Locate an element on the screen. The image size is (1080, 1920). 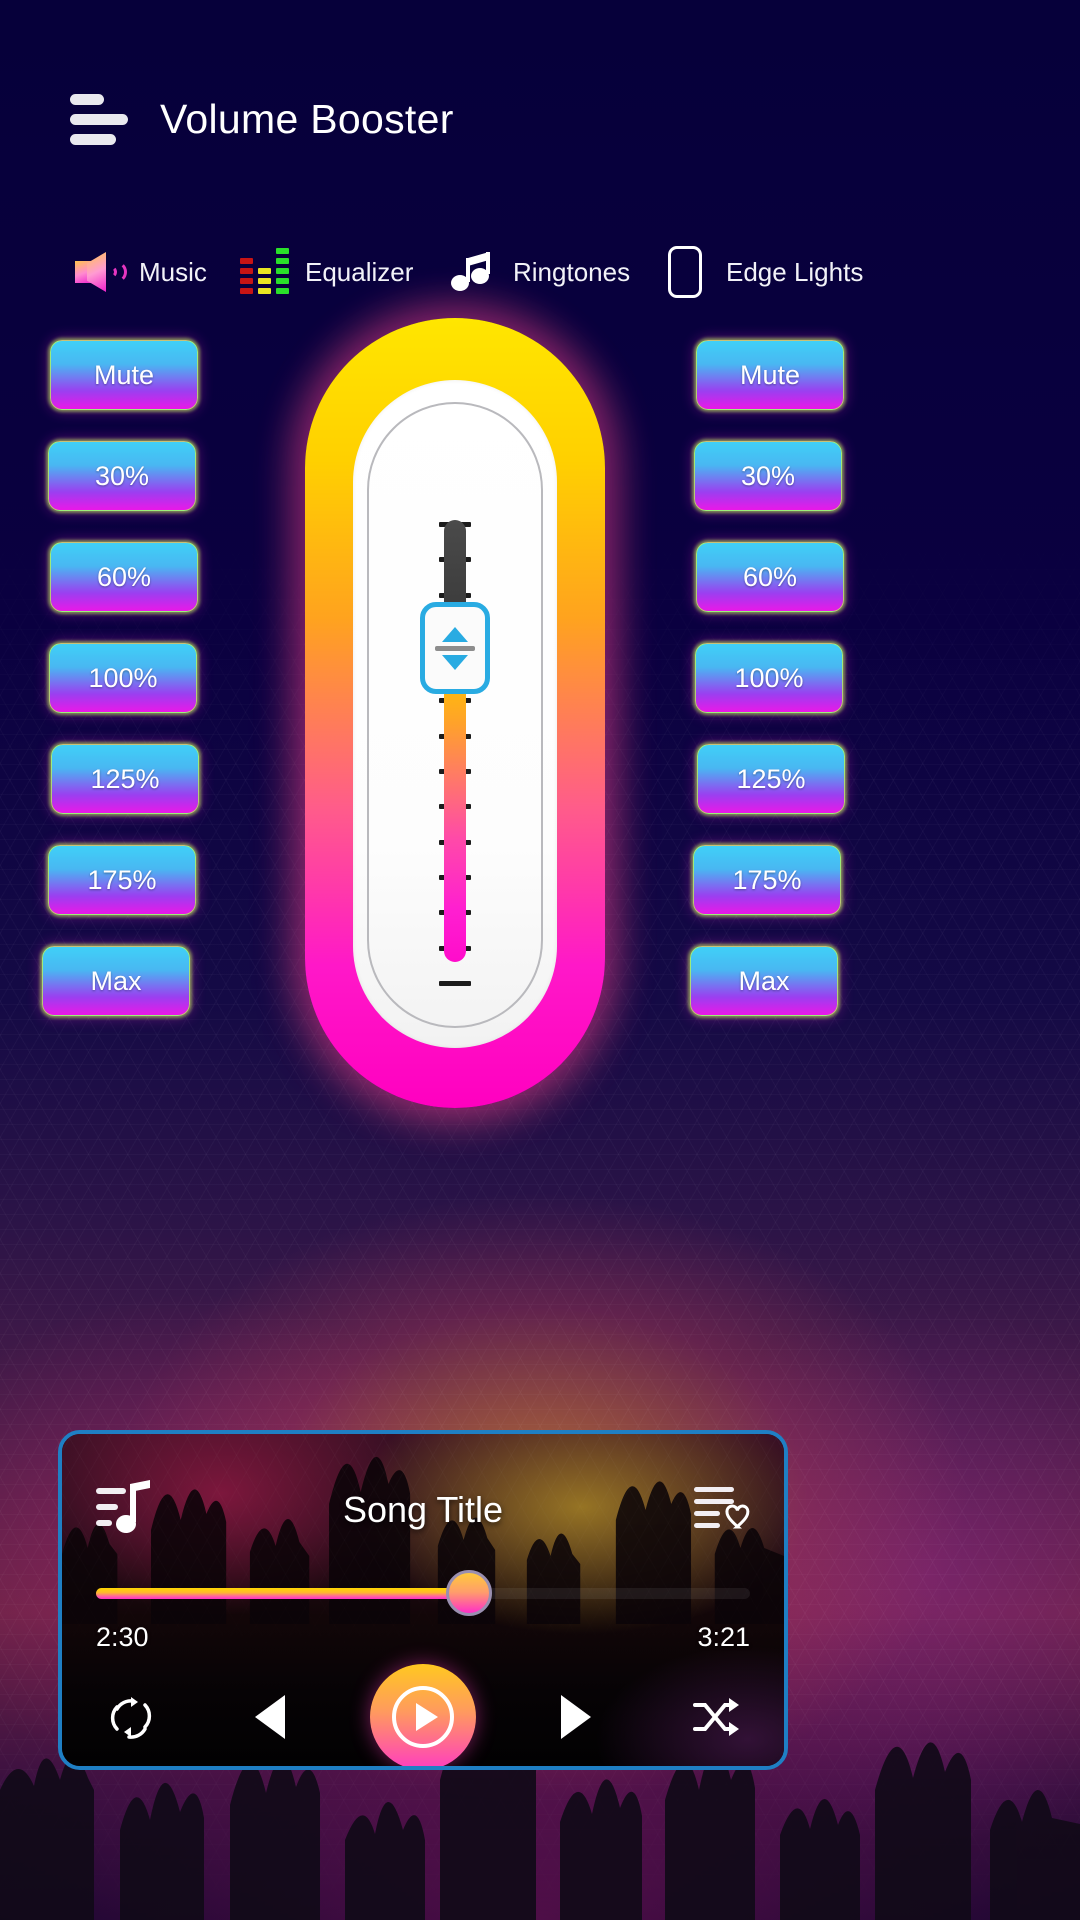
thumb-divider is located at coordinates (455, 648).